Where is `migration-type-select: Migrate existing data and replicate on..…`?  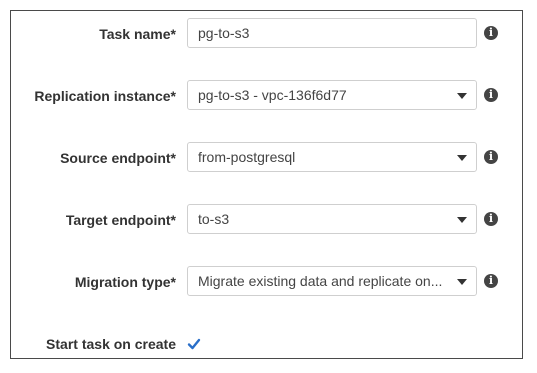
migration-type-select: Migrate existing data and replicate on..… is located at coordinates (332, 281).